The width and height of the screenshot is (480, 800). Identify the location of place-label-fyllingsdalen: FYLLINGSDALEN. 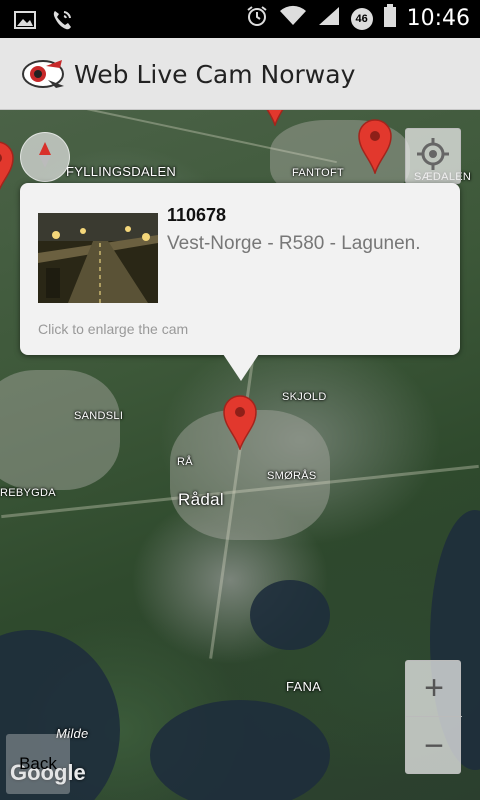
(121, 171).